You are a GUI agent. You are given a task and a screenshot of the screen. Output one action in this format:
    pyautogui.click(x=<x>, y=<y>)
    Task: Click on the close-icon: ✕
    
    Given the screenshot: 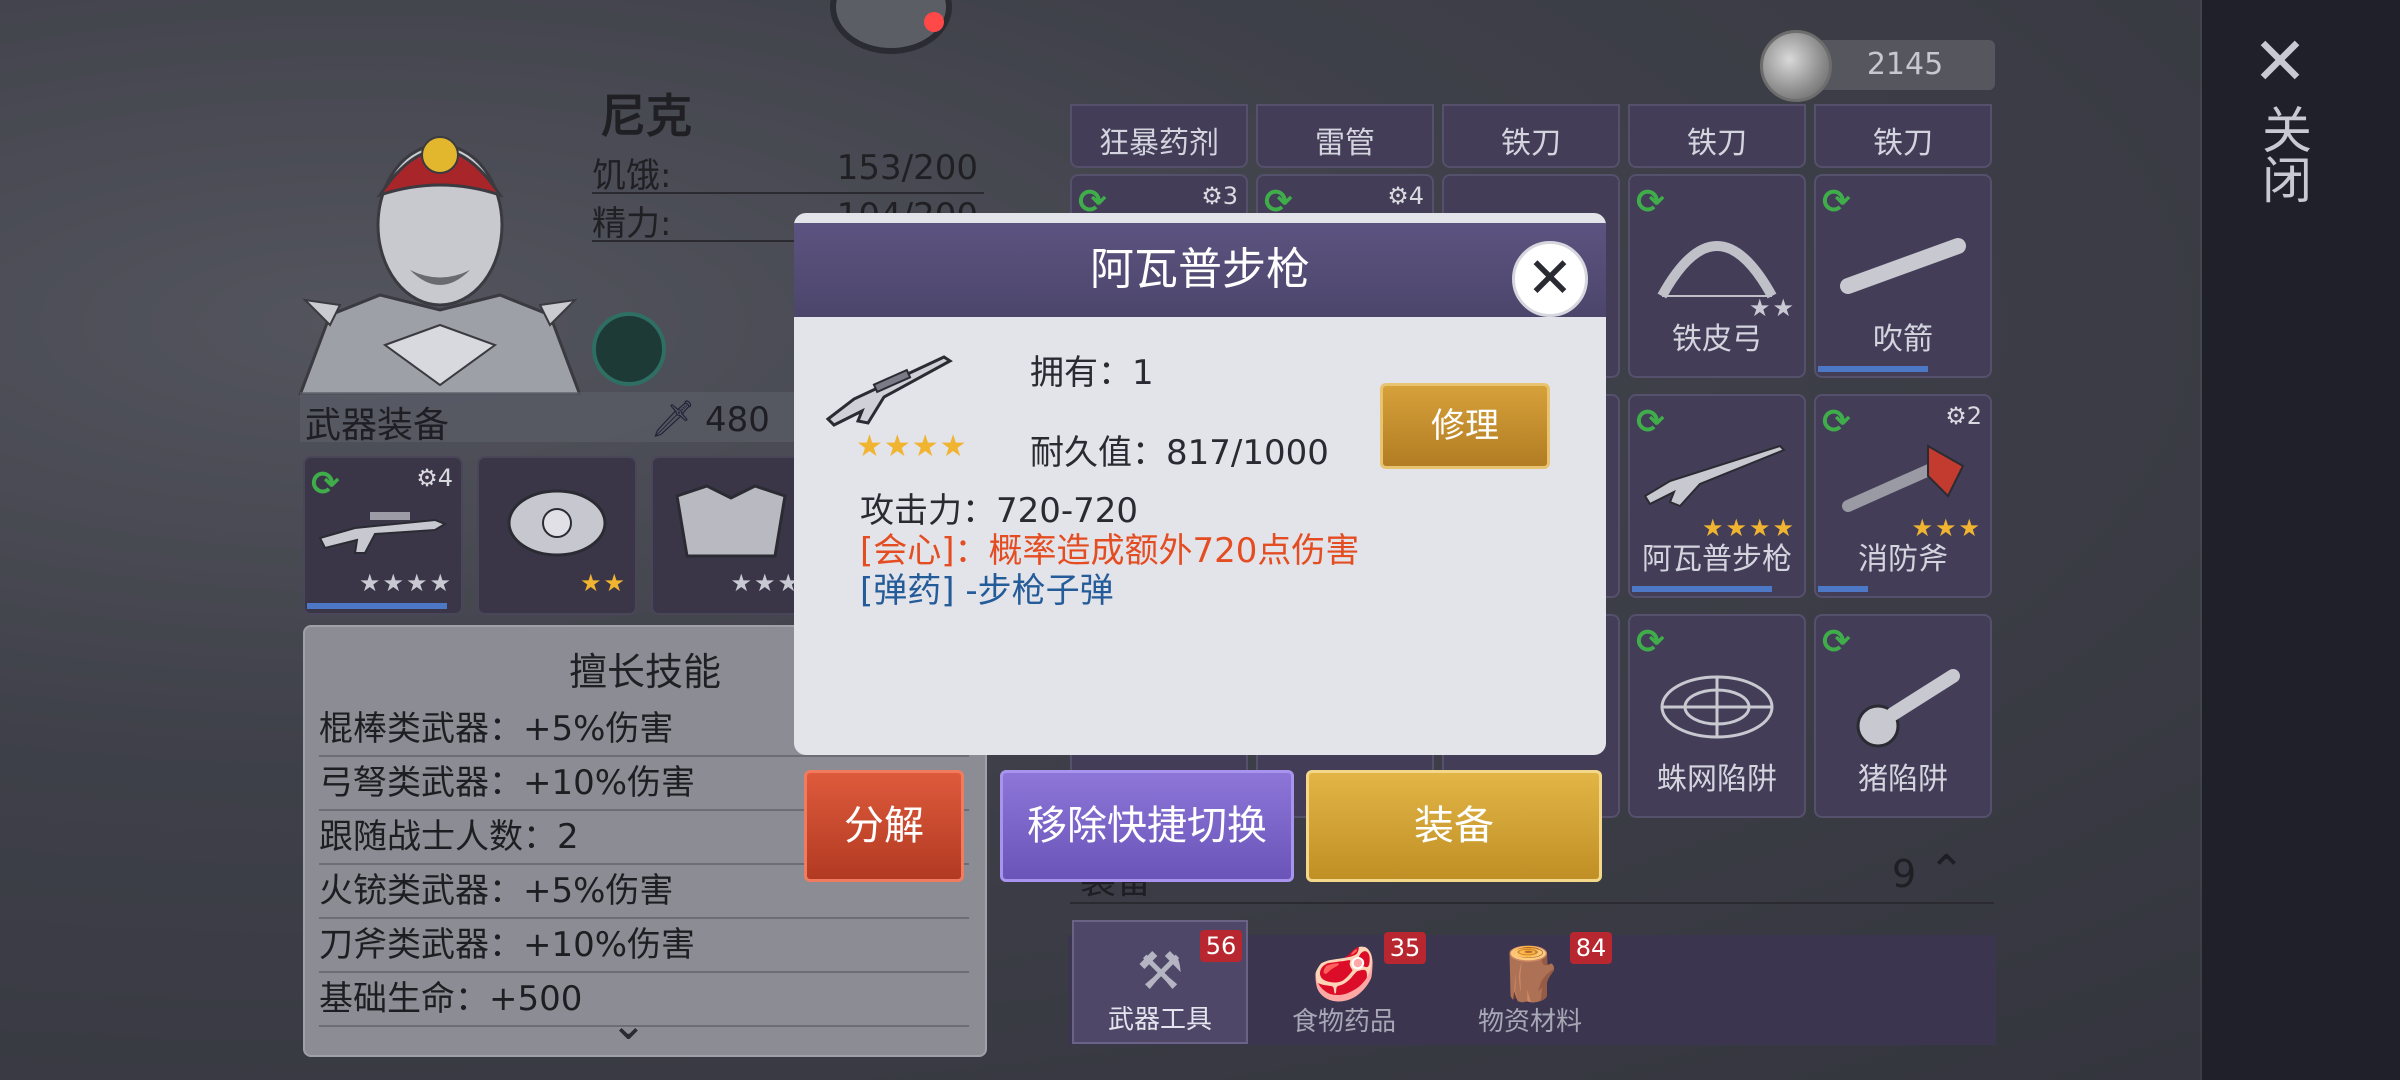 What is the action you would take?
    pyautogui.click(x=2280, y=62)
    